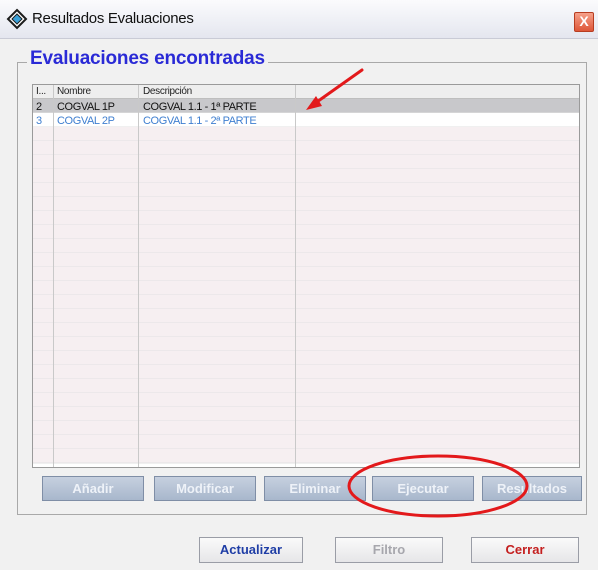  Describe the element at coordinates (39, 107) in the screenshot. I see `row-id-cell: 2` at that location.